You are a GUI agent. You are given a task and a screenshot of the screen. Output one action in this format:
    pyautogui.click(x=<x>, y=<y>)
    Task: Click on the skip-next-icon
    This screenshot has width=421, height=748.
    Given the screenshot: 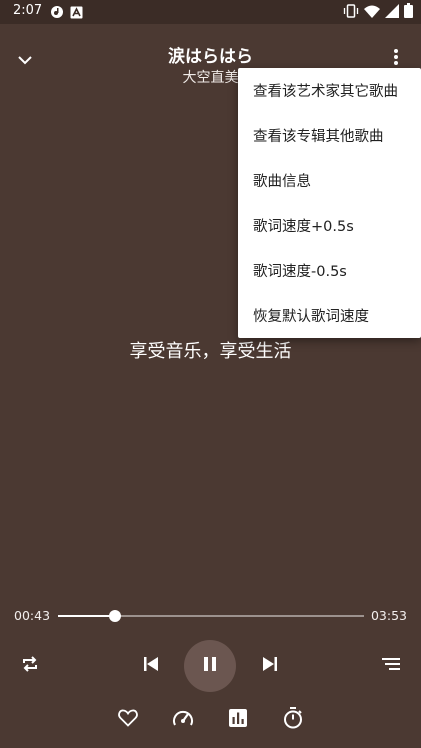 What is the action you would take?
    pyautogui.click(x=270, y=666)
    